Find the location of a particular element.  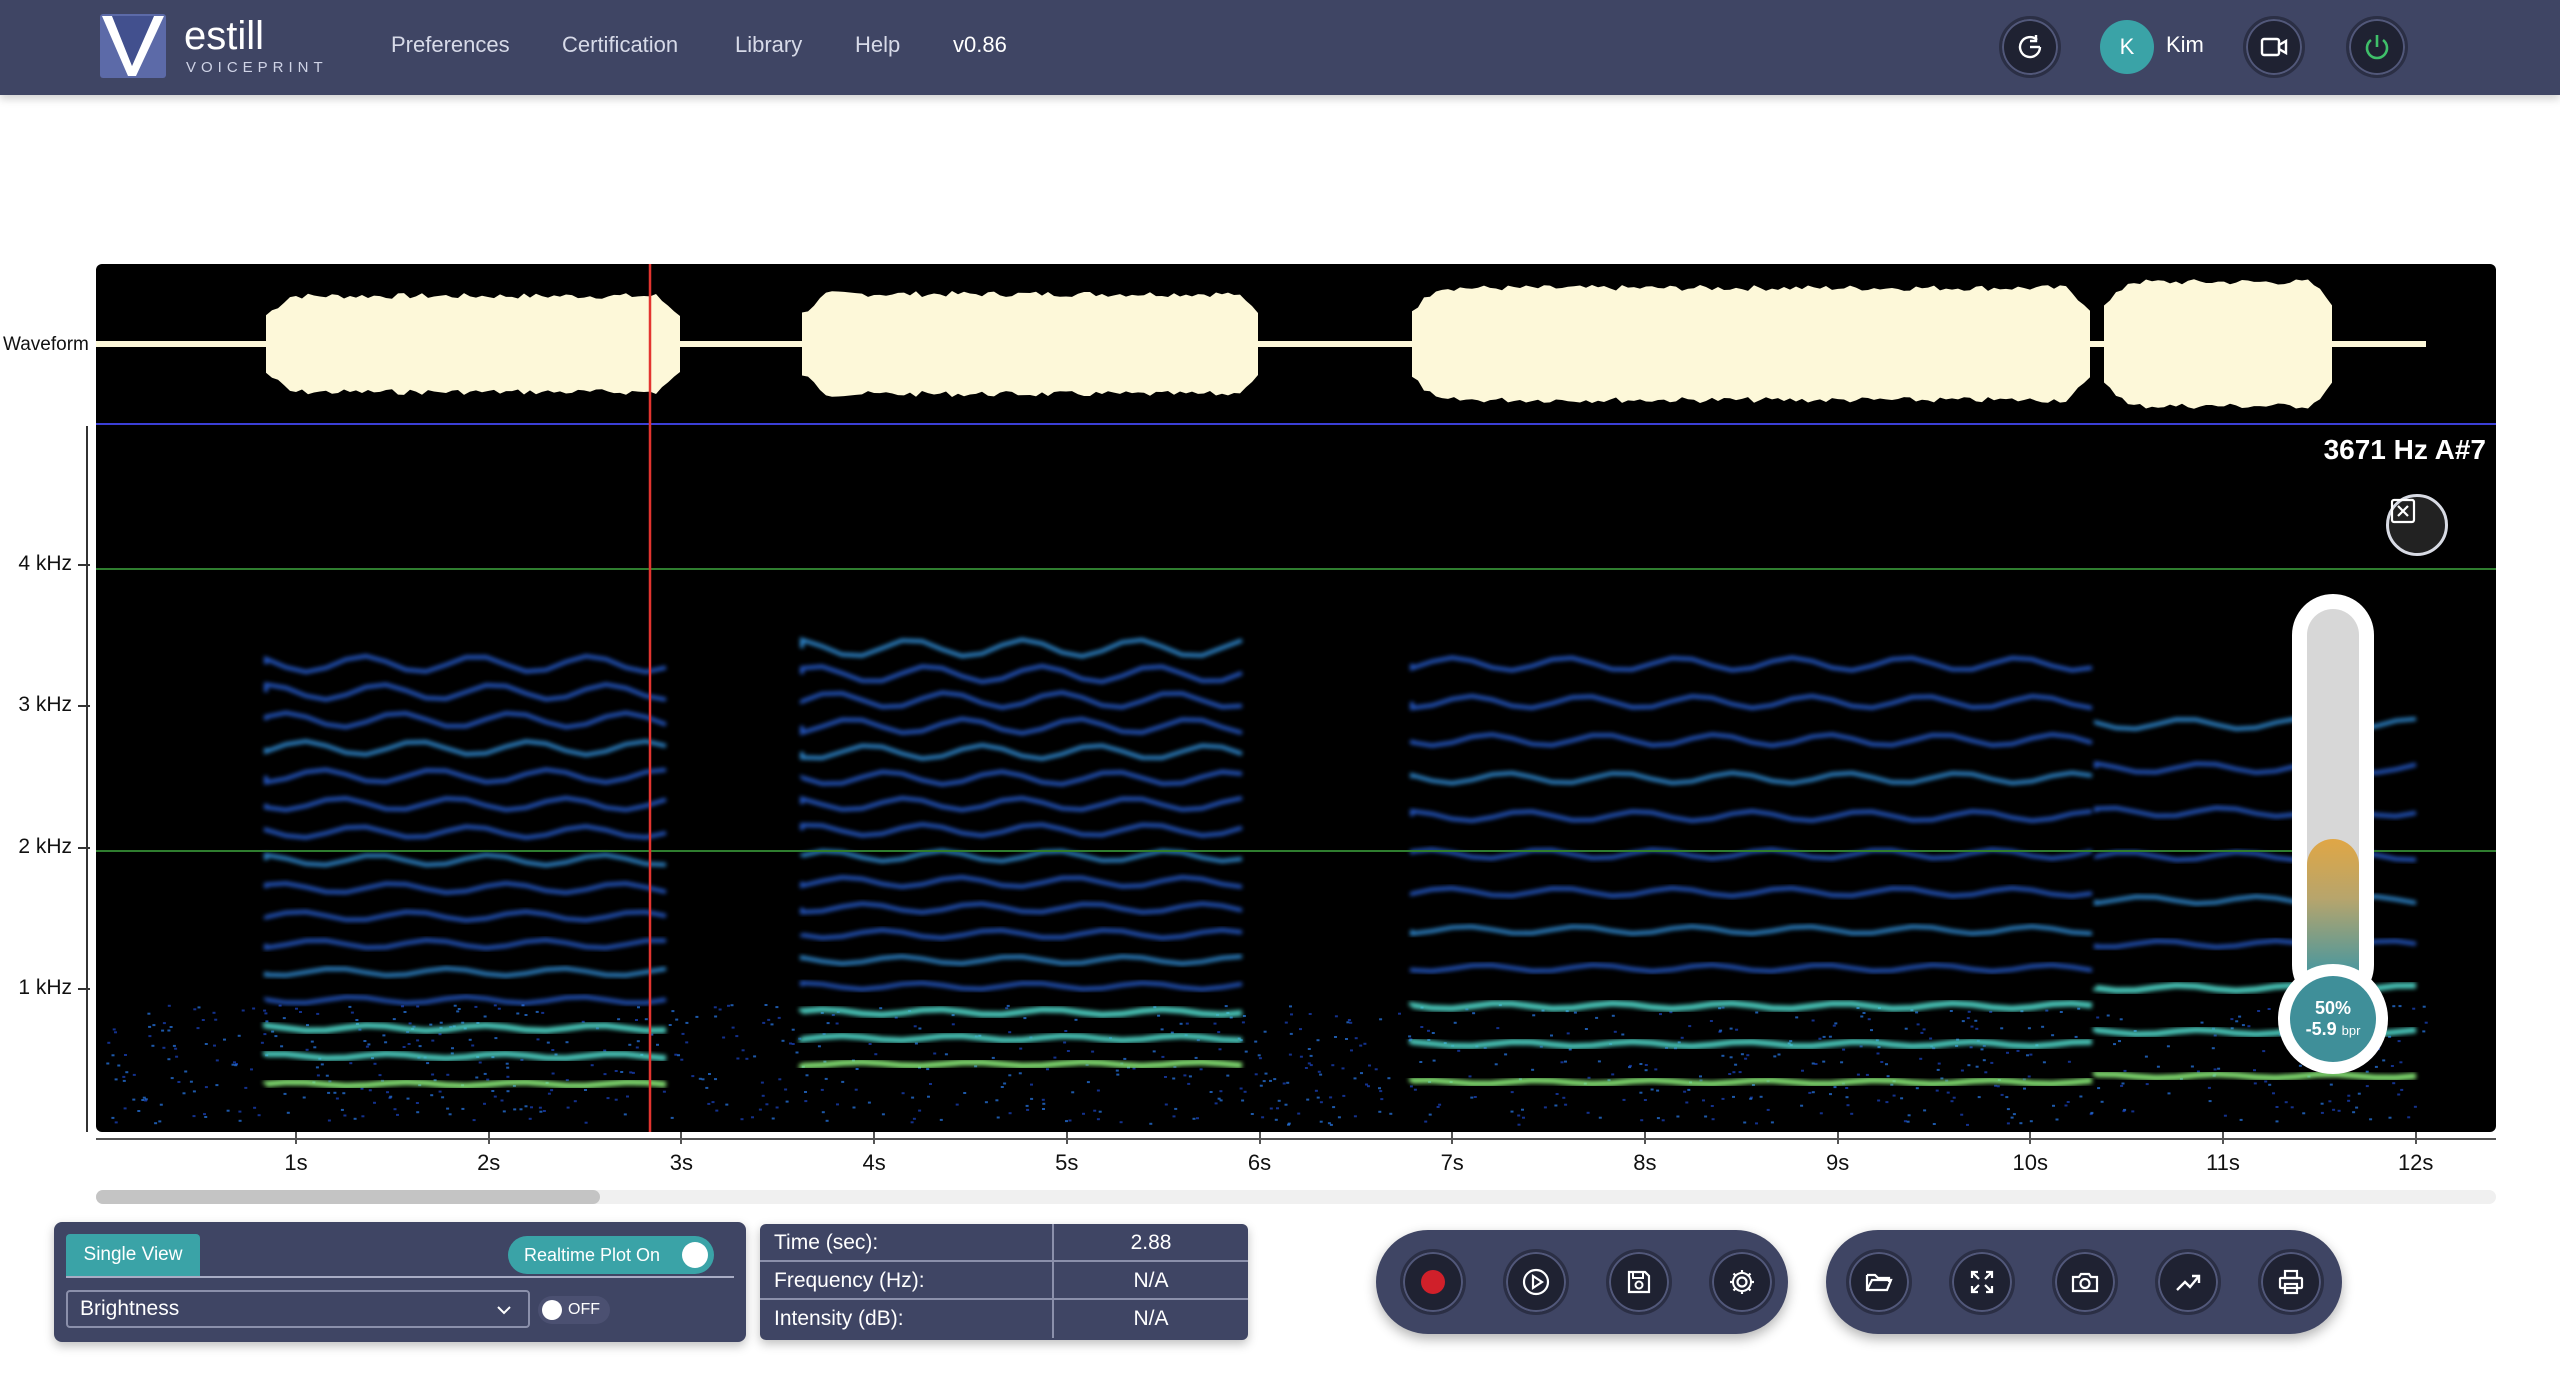

play-button is located at coordinates (1536, 1282).